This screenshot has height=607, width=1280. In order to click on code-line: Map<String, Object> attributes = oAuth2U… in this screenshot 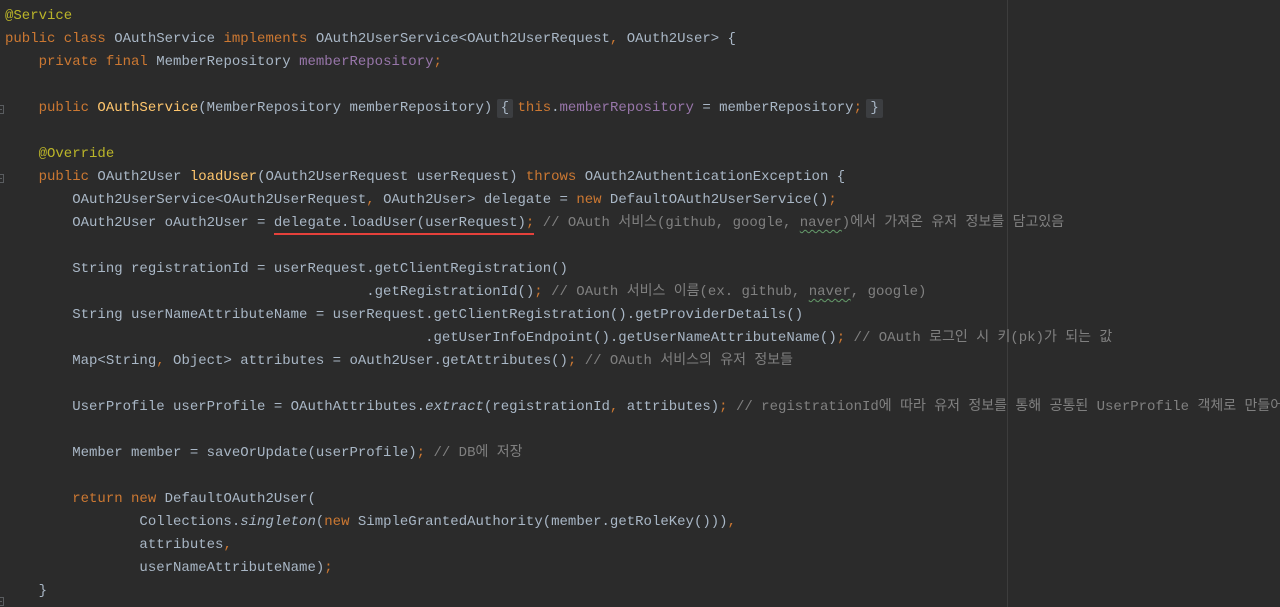, I will do `click(642, 361)`.